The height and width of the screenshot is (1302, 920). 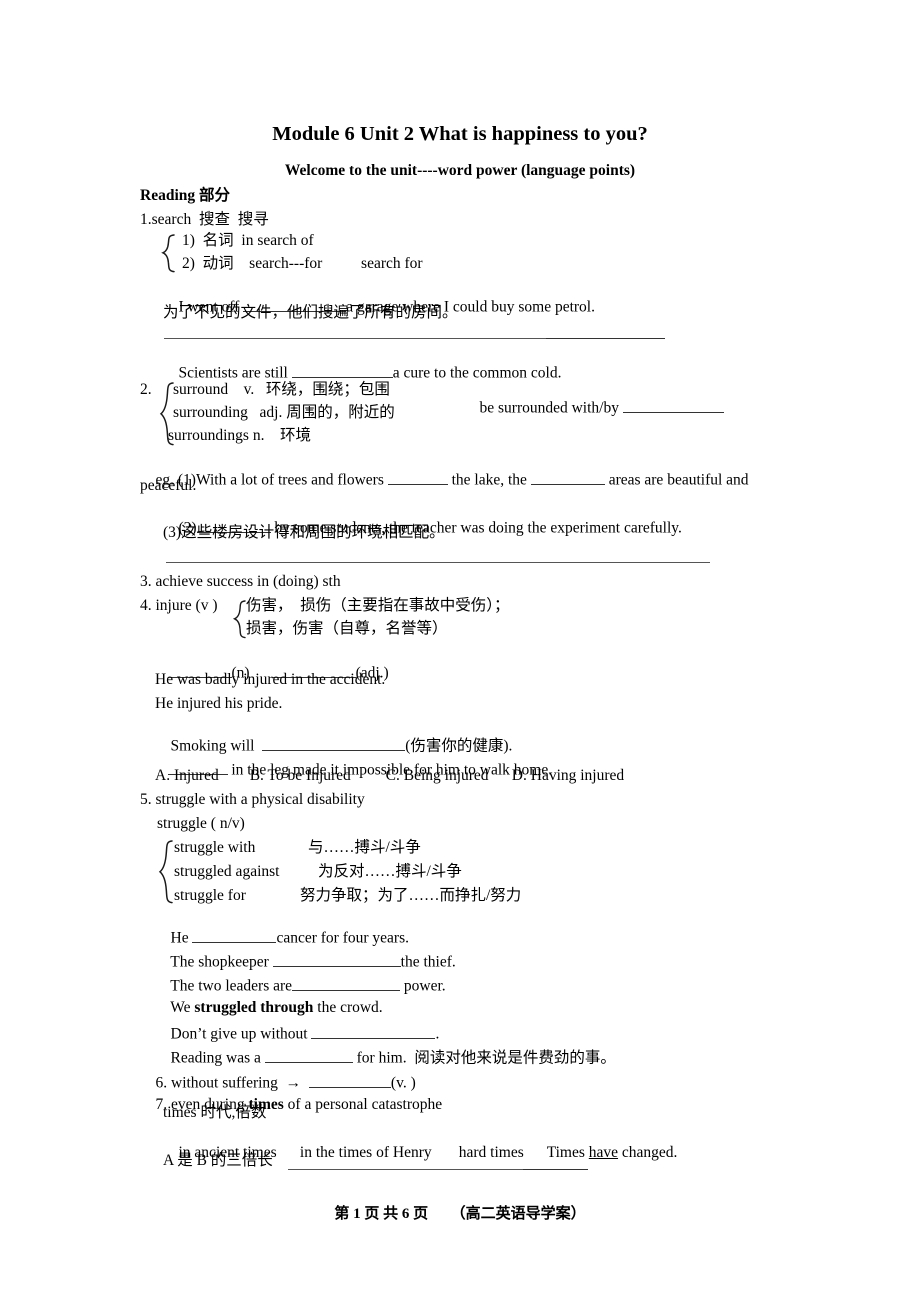 What do you see at coordinates (347, 628) in the screenshot?
I see `entry-4-sense-2: 损害，伤害（自尊，名誉等）` at bounding box center [347, 628].